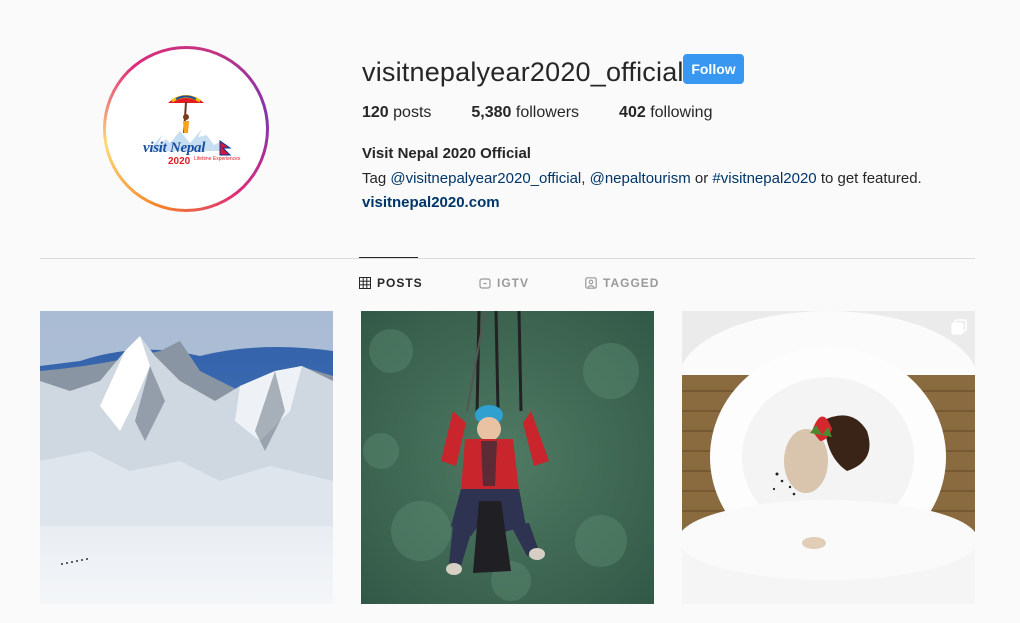  I want to click on post-thumbnail-mountain, so click(186, 457).